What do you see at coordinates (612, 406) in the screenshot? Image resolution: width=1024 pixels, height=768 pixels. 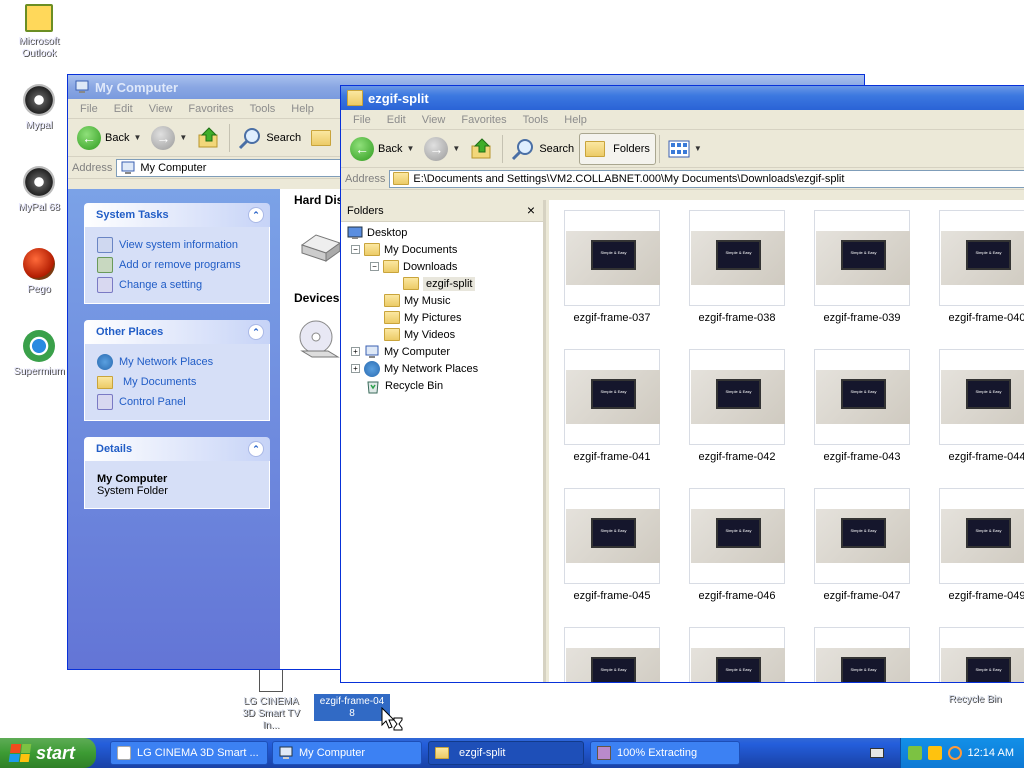 I see `file-thumbnail: Simple & Easy ezgif-frame-041` at bounding box center [612, 406].